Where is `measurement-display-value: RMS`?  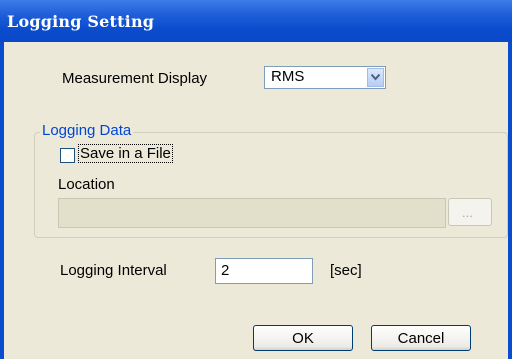 measurement-display-value: RMS is located at coordinates (288, 76).